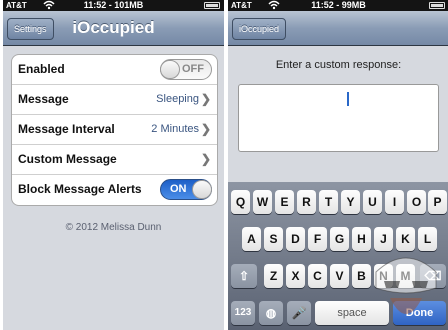 This screenshot has width=448, height=330. What do you see at coordinates (383, 239) in the screenshot?
I see `key-j: J` at bounding box center [383, 239].